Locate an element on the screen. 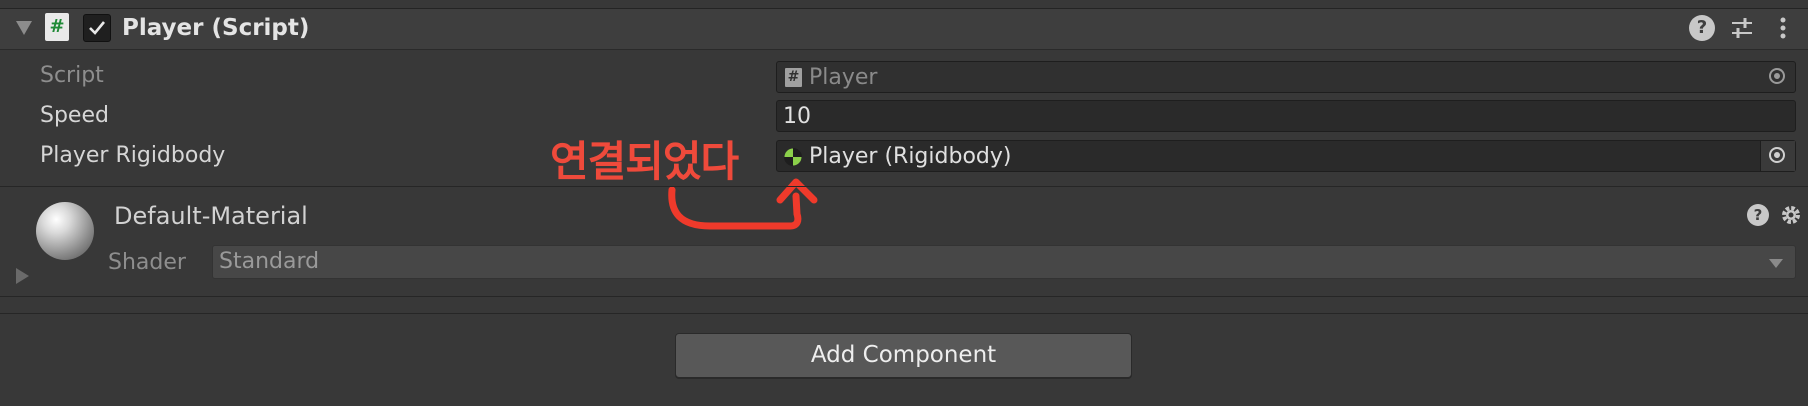  checkmark-icon is located at coordinates (97, 28).